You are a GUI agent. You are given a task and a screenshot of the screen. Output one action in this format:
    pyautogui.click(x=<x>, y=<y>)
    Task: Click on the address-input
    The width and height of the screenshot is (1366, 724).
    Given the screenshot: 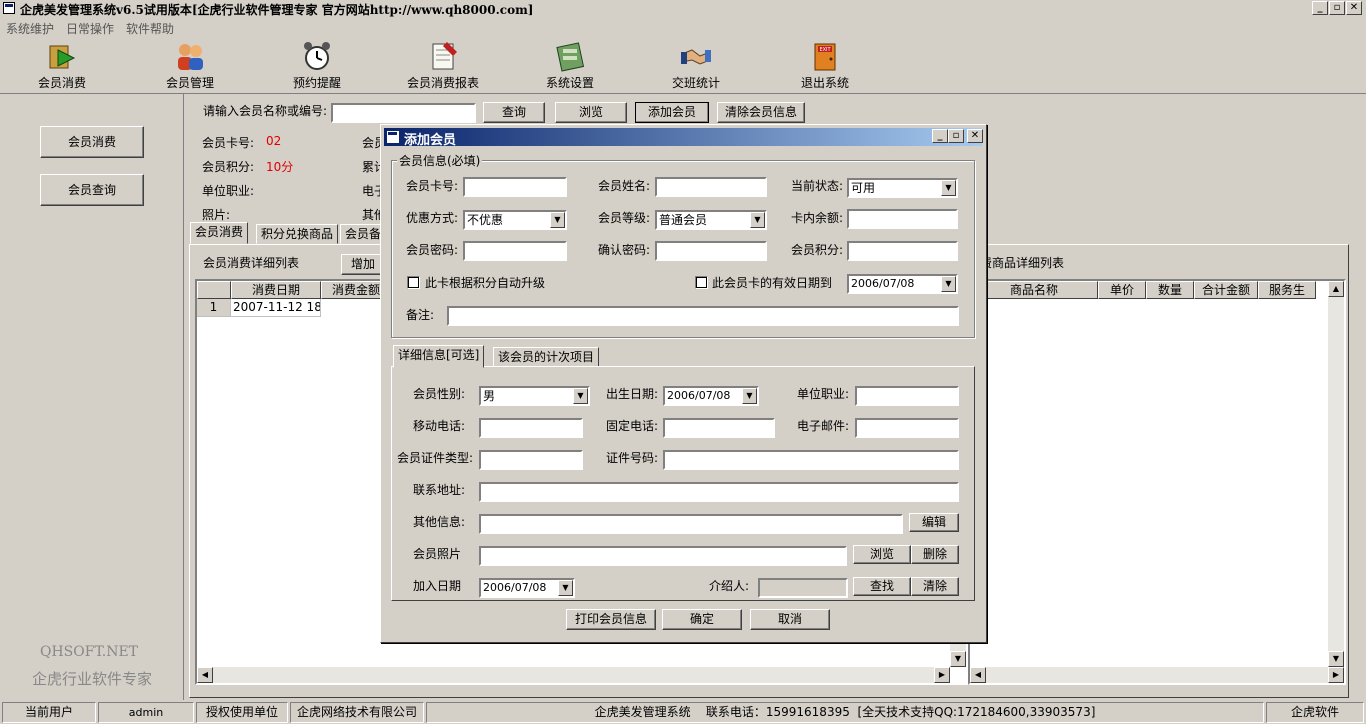 What is the action you would take?
    pyautogui.click(x=719, y=492)
    